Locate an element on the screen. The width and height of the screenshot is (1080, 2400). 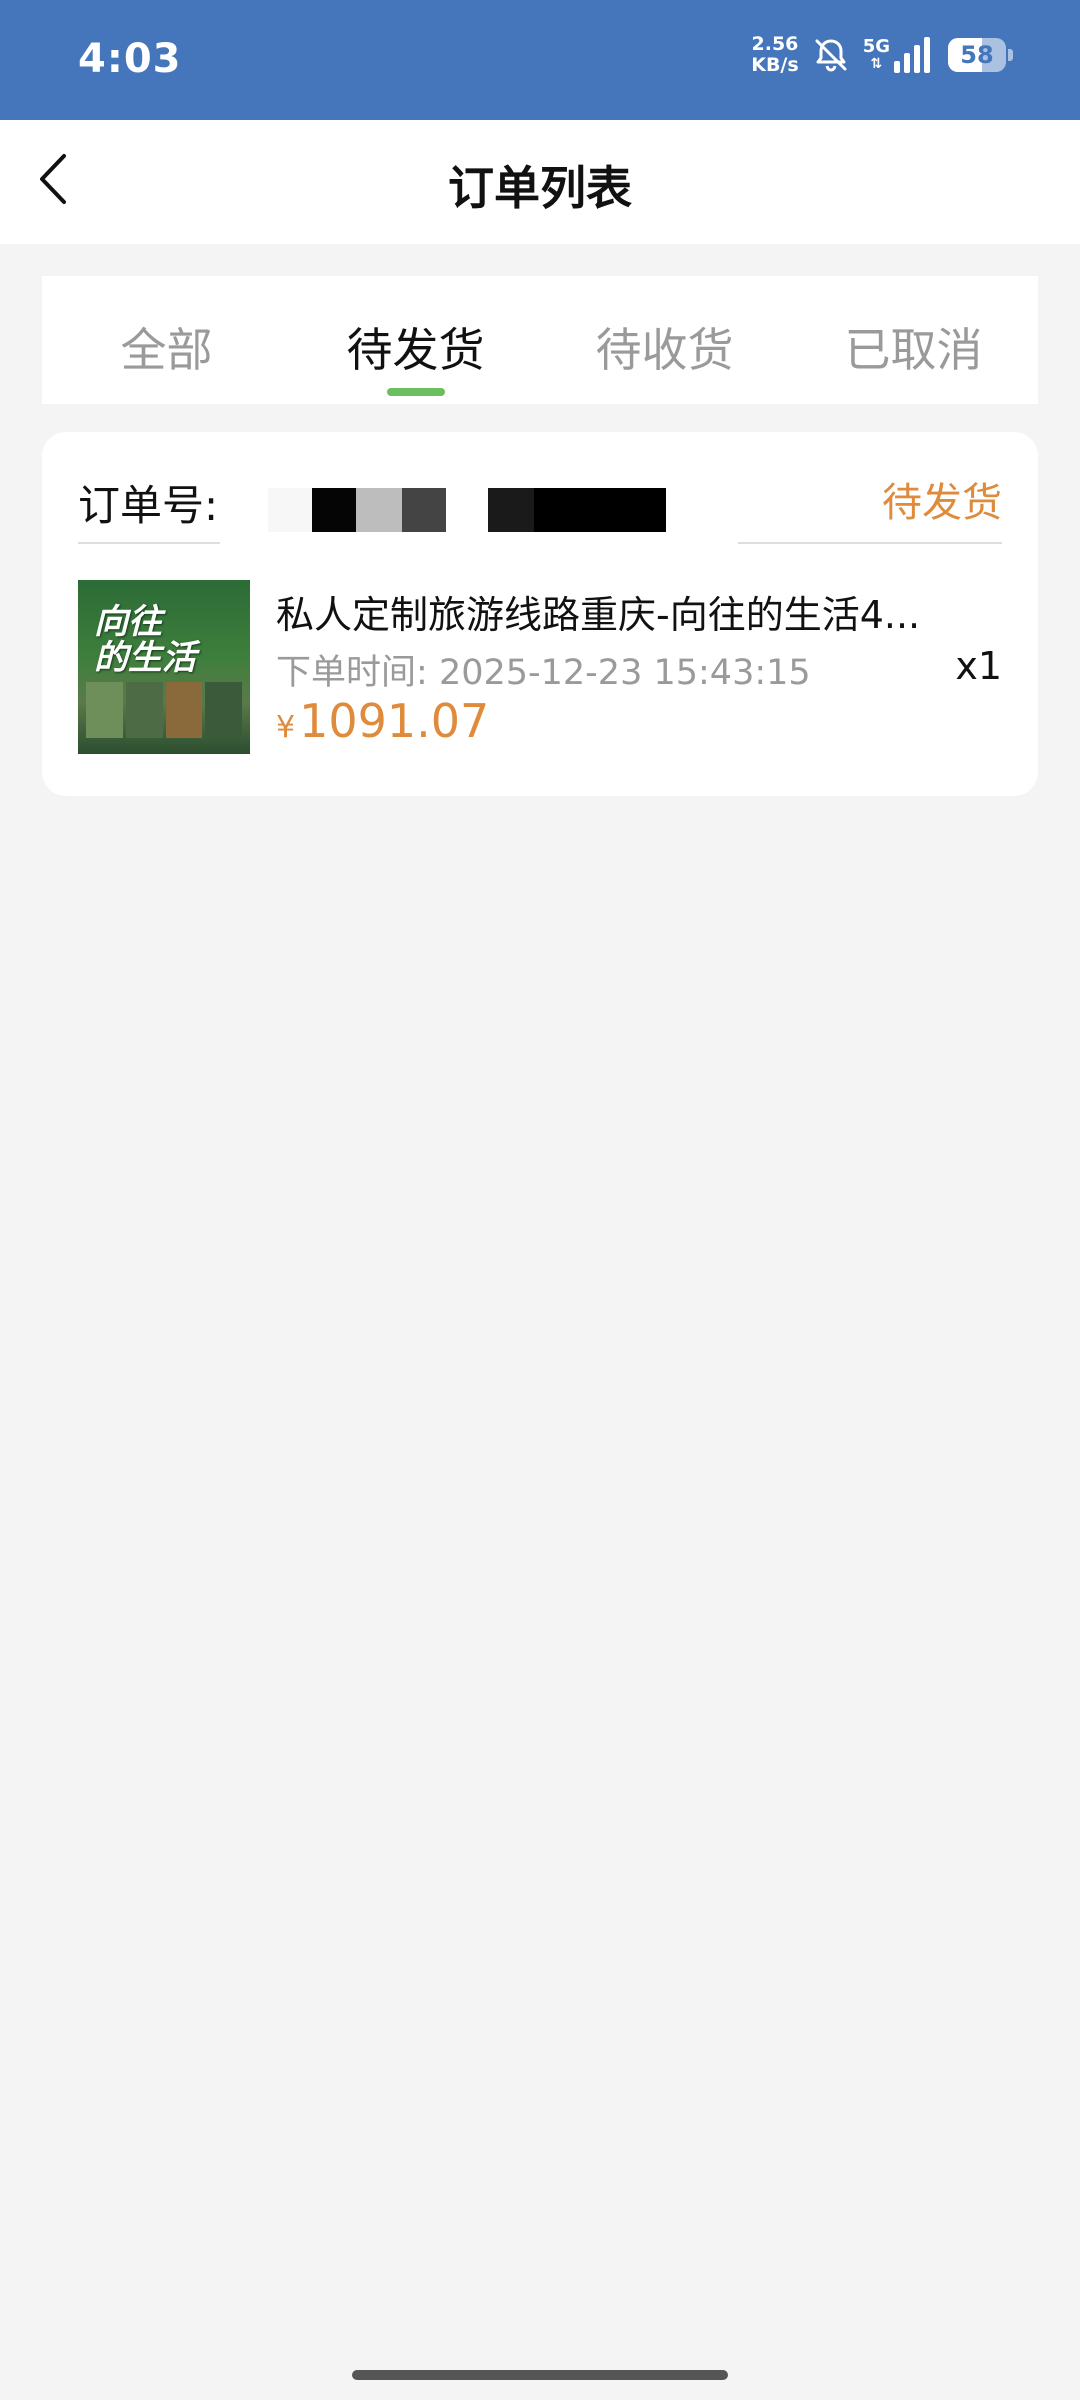
page-title: 订单列表 is located at coordinates (540, 188).